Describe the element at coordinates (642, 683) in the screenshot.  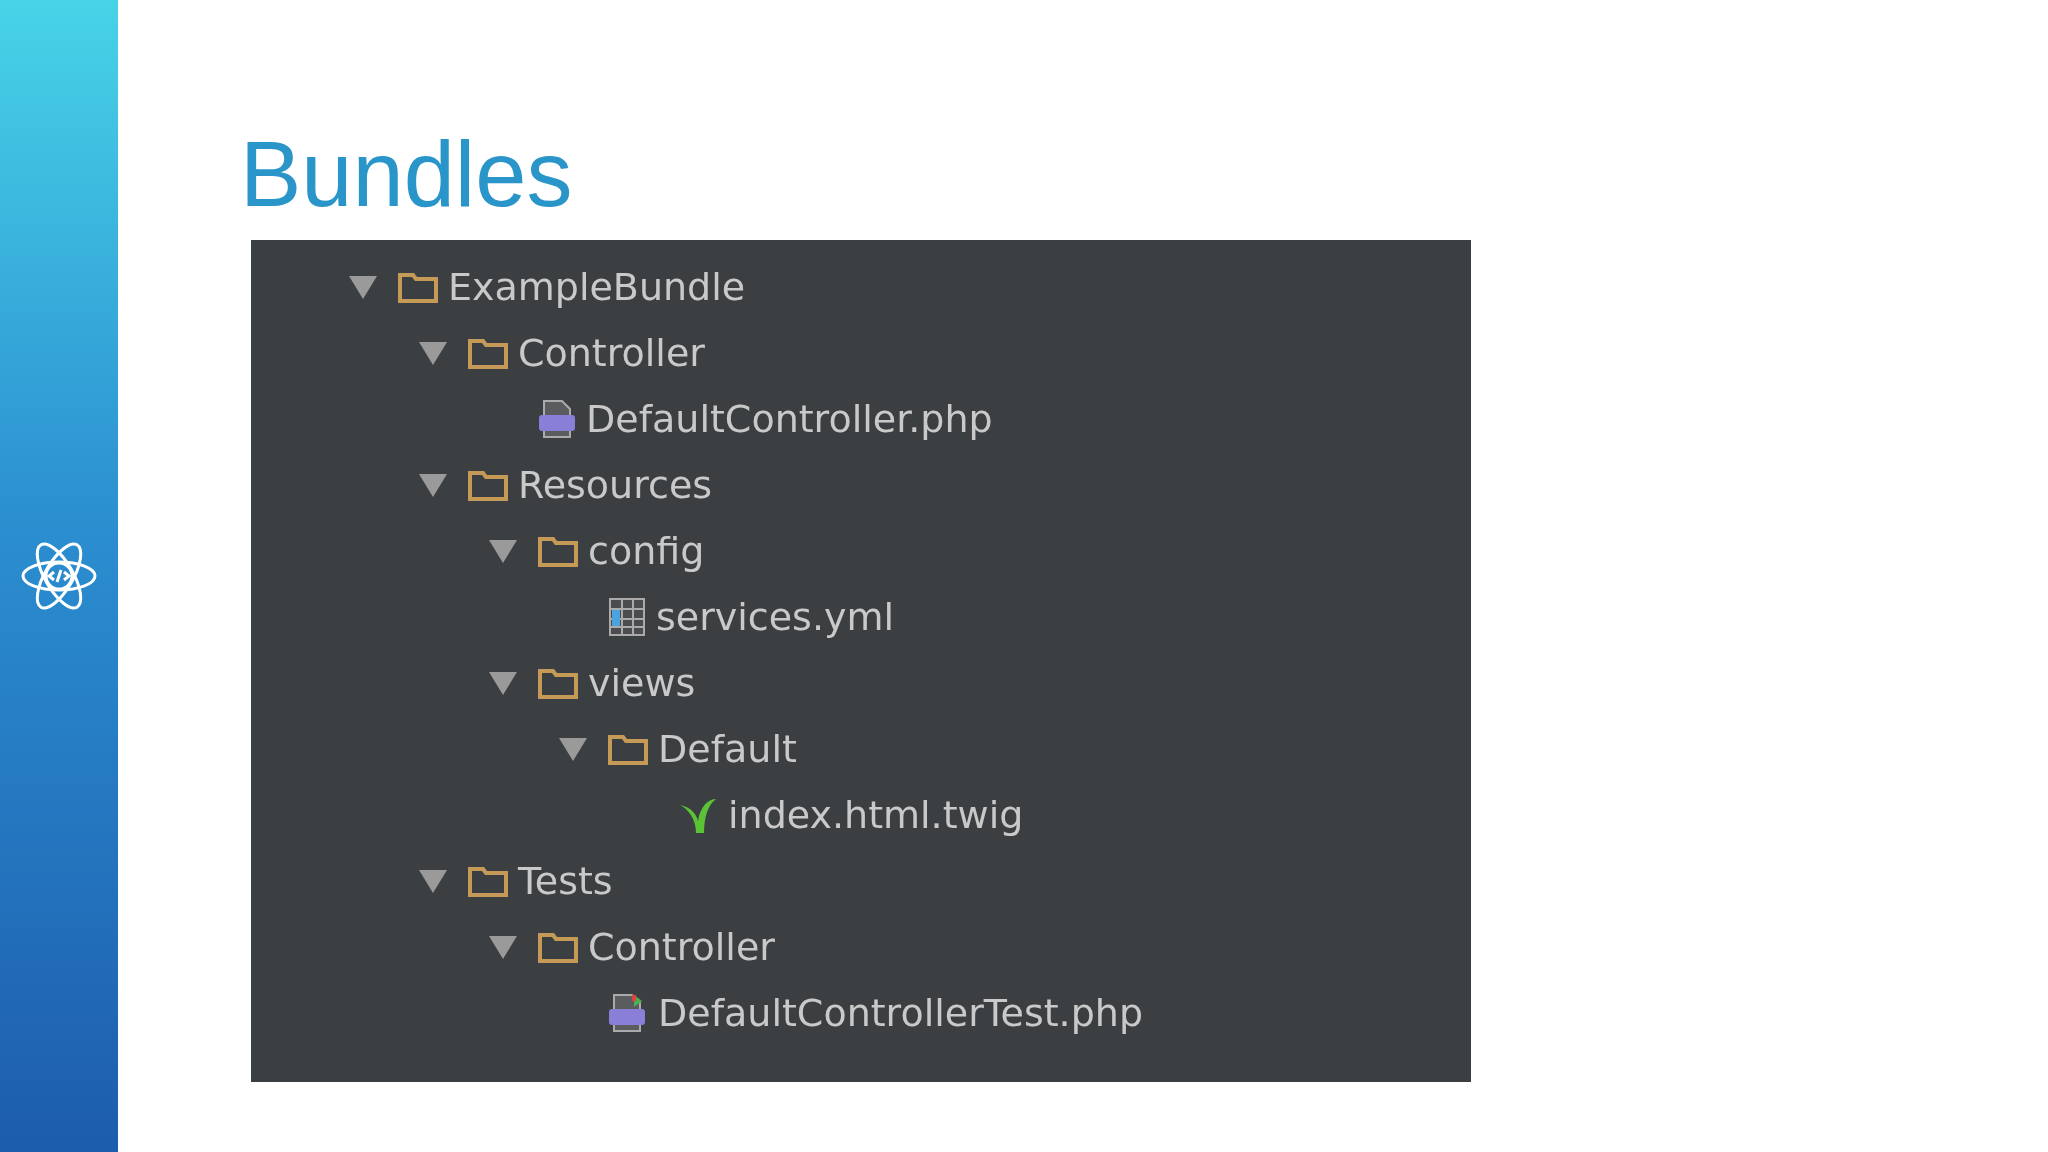
I see `tree-item: views` at that location.